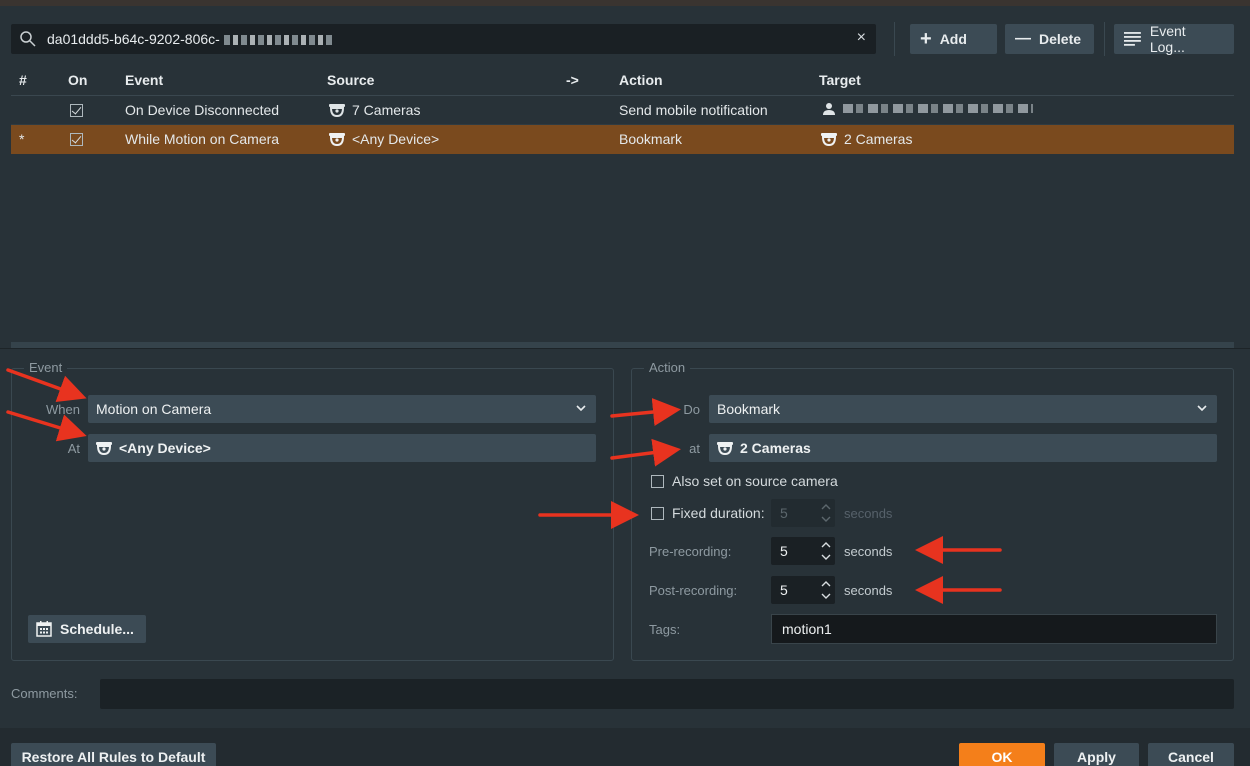 This screenshot has width=1250, height=766. What do you see at coordinates (1023, 38) in the screenshot?
I see `minus-icon: —` at bounding box center [1023, 38].